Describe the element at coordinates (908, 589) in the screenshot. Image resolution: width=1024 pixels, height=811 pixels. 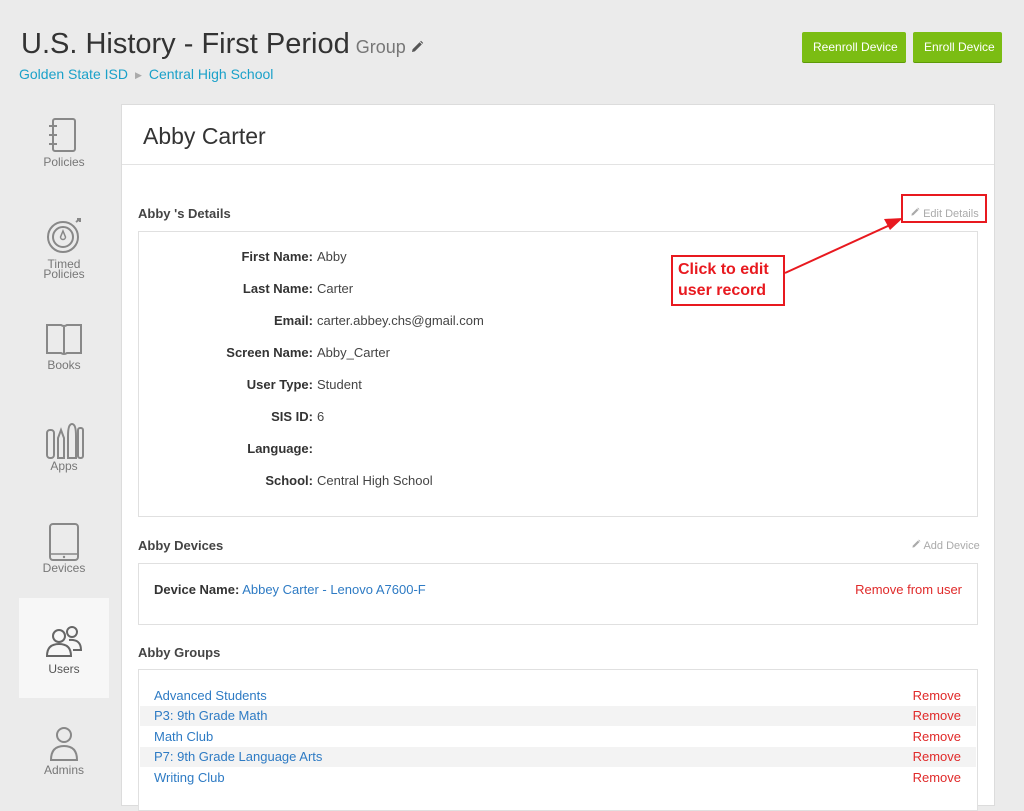
I see `remove-from-user-link: Remove from user` at that location.